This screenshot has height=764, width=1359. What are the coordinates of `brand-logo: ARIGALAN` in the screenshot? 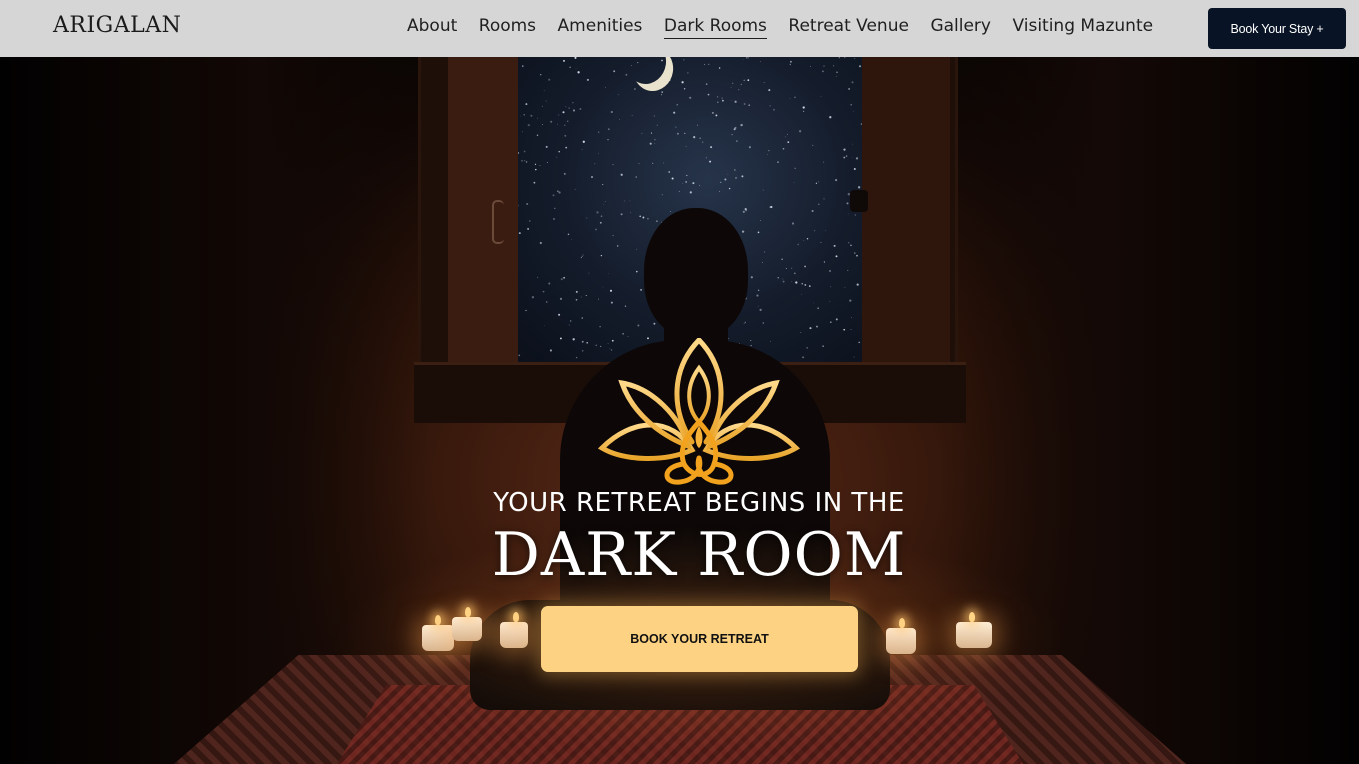 It's located at (117, 25).